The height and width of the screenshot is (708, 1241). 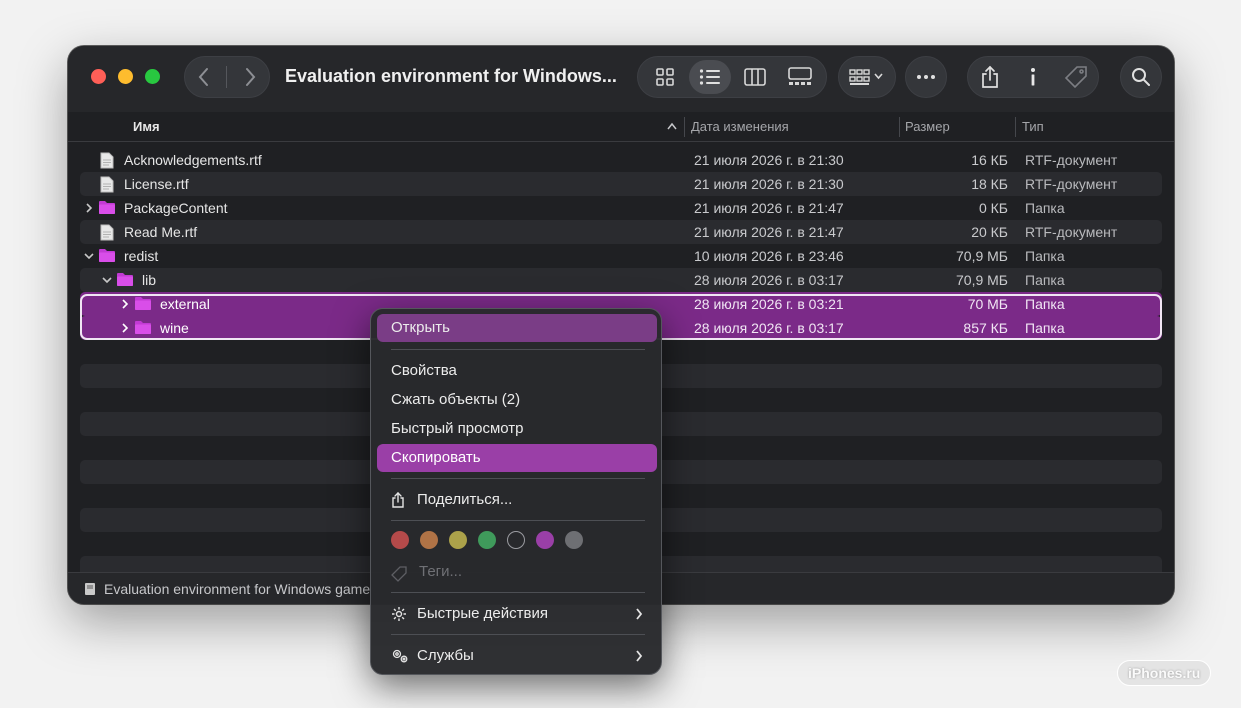 I want to click on column-view-button, so click(x=755, y=77).